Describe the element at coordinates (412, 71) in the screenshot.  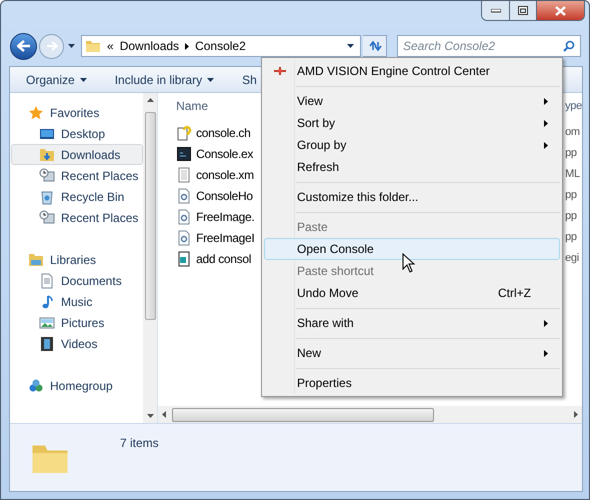
I see `menu-item: AMD VISION Engine Control Center` at that location.